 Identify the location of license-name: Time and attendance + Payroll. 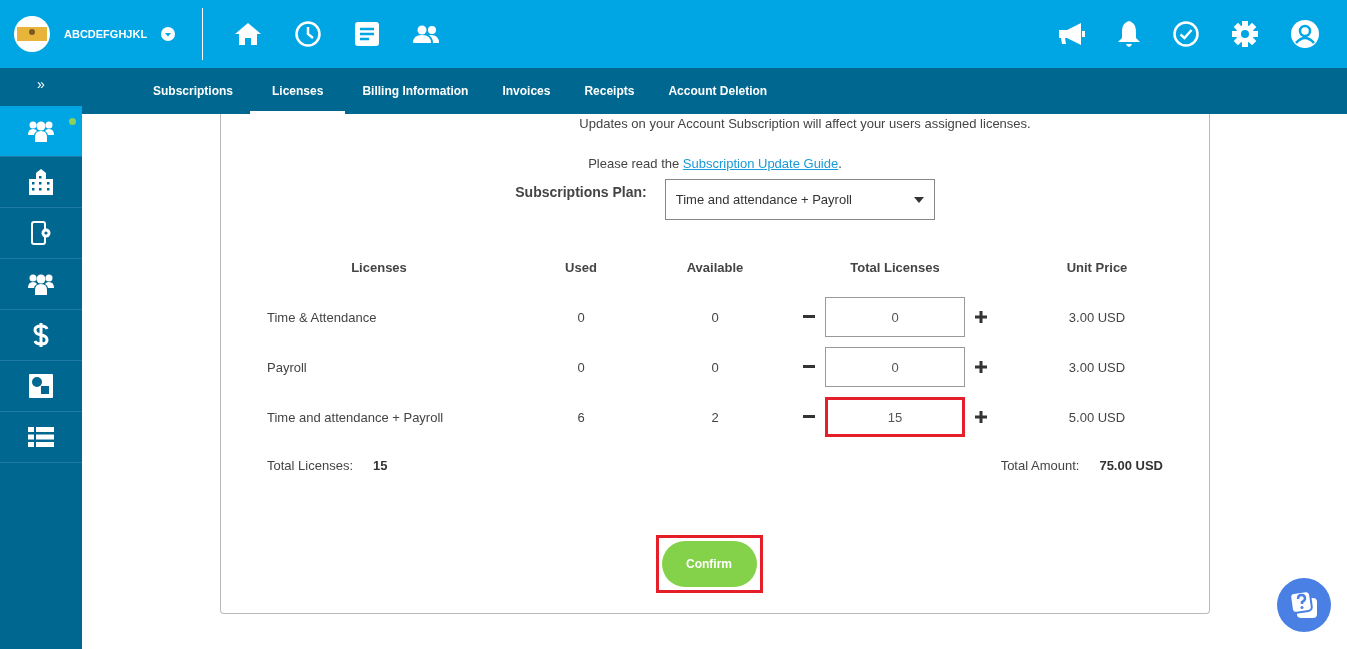
(355, 417).